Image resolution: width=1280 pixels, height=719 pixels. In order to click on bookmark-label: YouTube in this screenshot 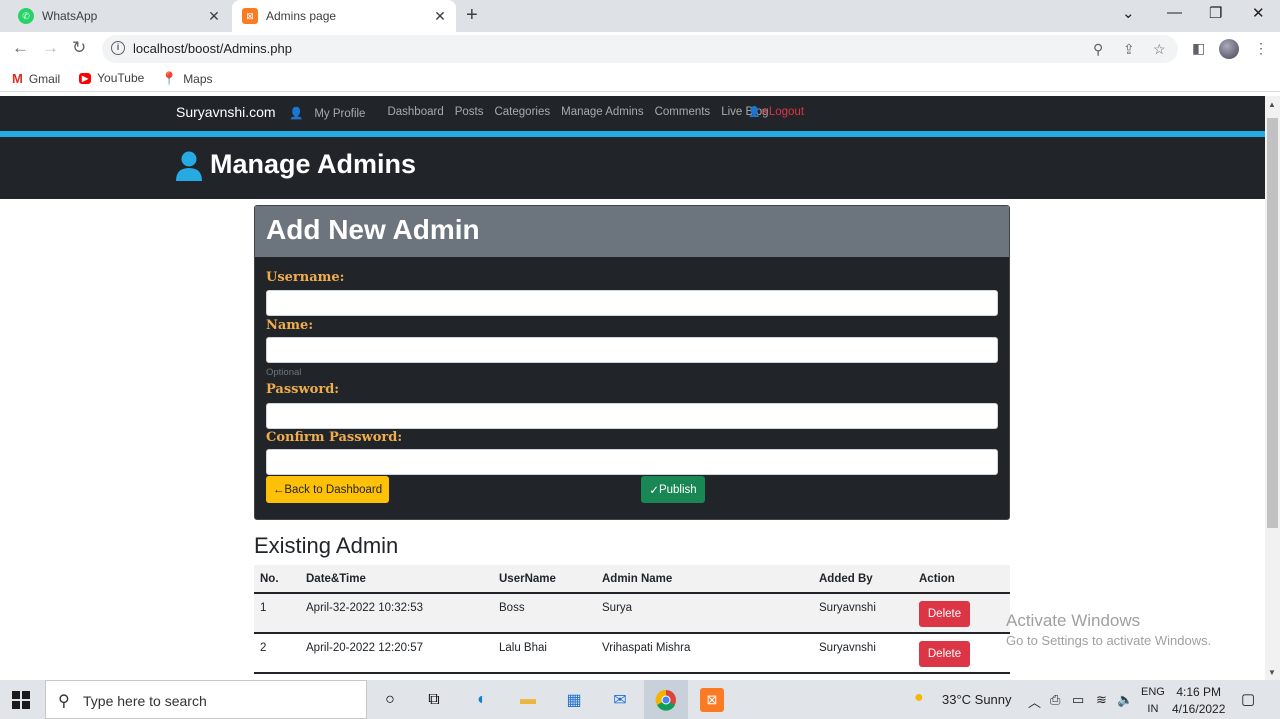, I will do `click(121, 78)`.